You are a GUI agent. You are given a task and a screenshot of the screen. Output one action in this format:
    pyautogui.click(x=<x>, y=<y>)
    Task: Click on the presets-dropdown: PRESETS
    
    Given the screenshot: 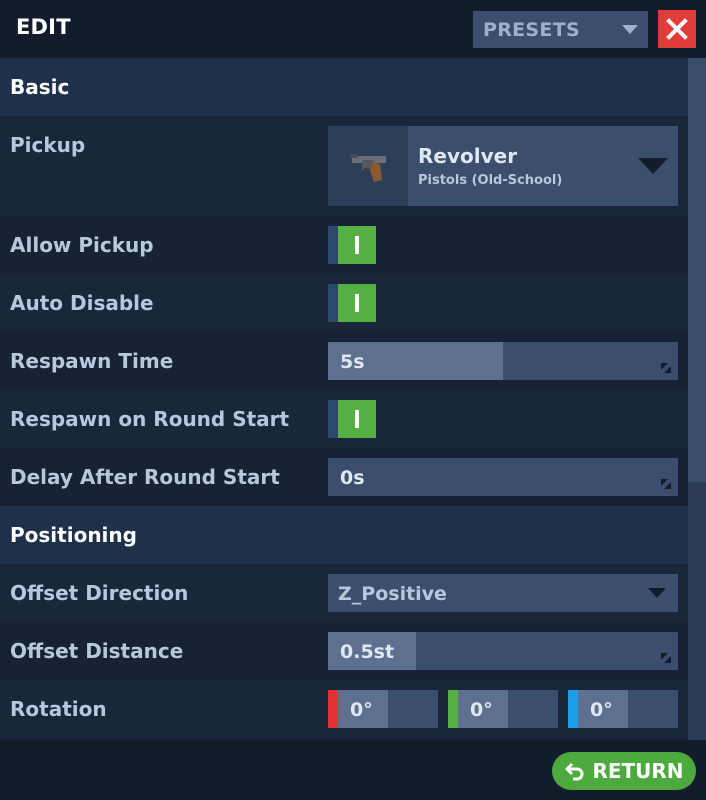 What is the action you would take?
    pyautogui.click(x=560, y=29)
    